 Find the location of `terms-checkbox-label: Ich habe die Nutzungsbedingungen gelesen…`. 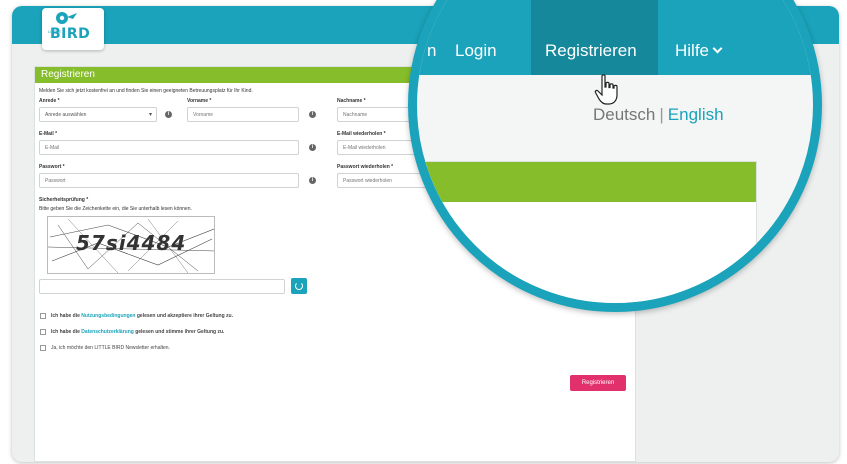

terms-checkbox-label: Ich habe die Nutzungsbedingungen gelesen… is located at coordinates (142, 316).